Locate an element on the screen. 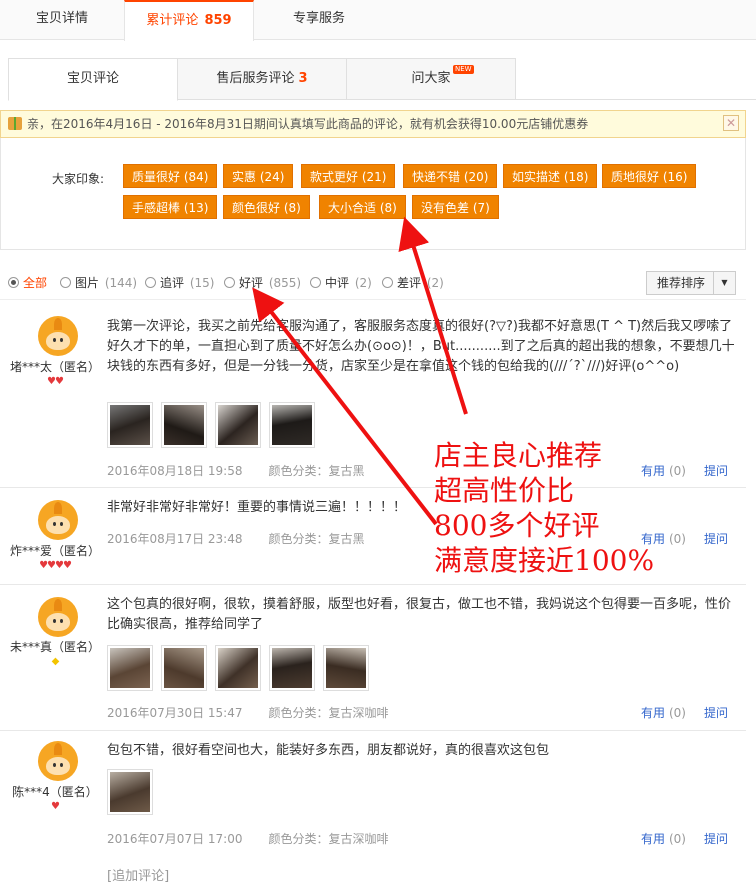 The height and width of the screenshot is (884, 756). impression-tag: 质量很好 (84) is located at coordinates (170, 176).